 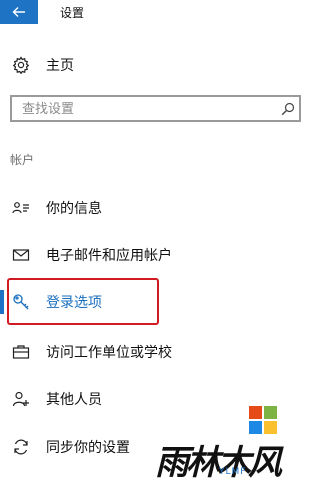 What do you see at coordinates (88, 448) in the screenshot?
I see `nav-item-label: 同步你的设置` at bounding box center [88, 448].